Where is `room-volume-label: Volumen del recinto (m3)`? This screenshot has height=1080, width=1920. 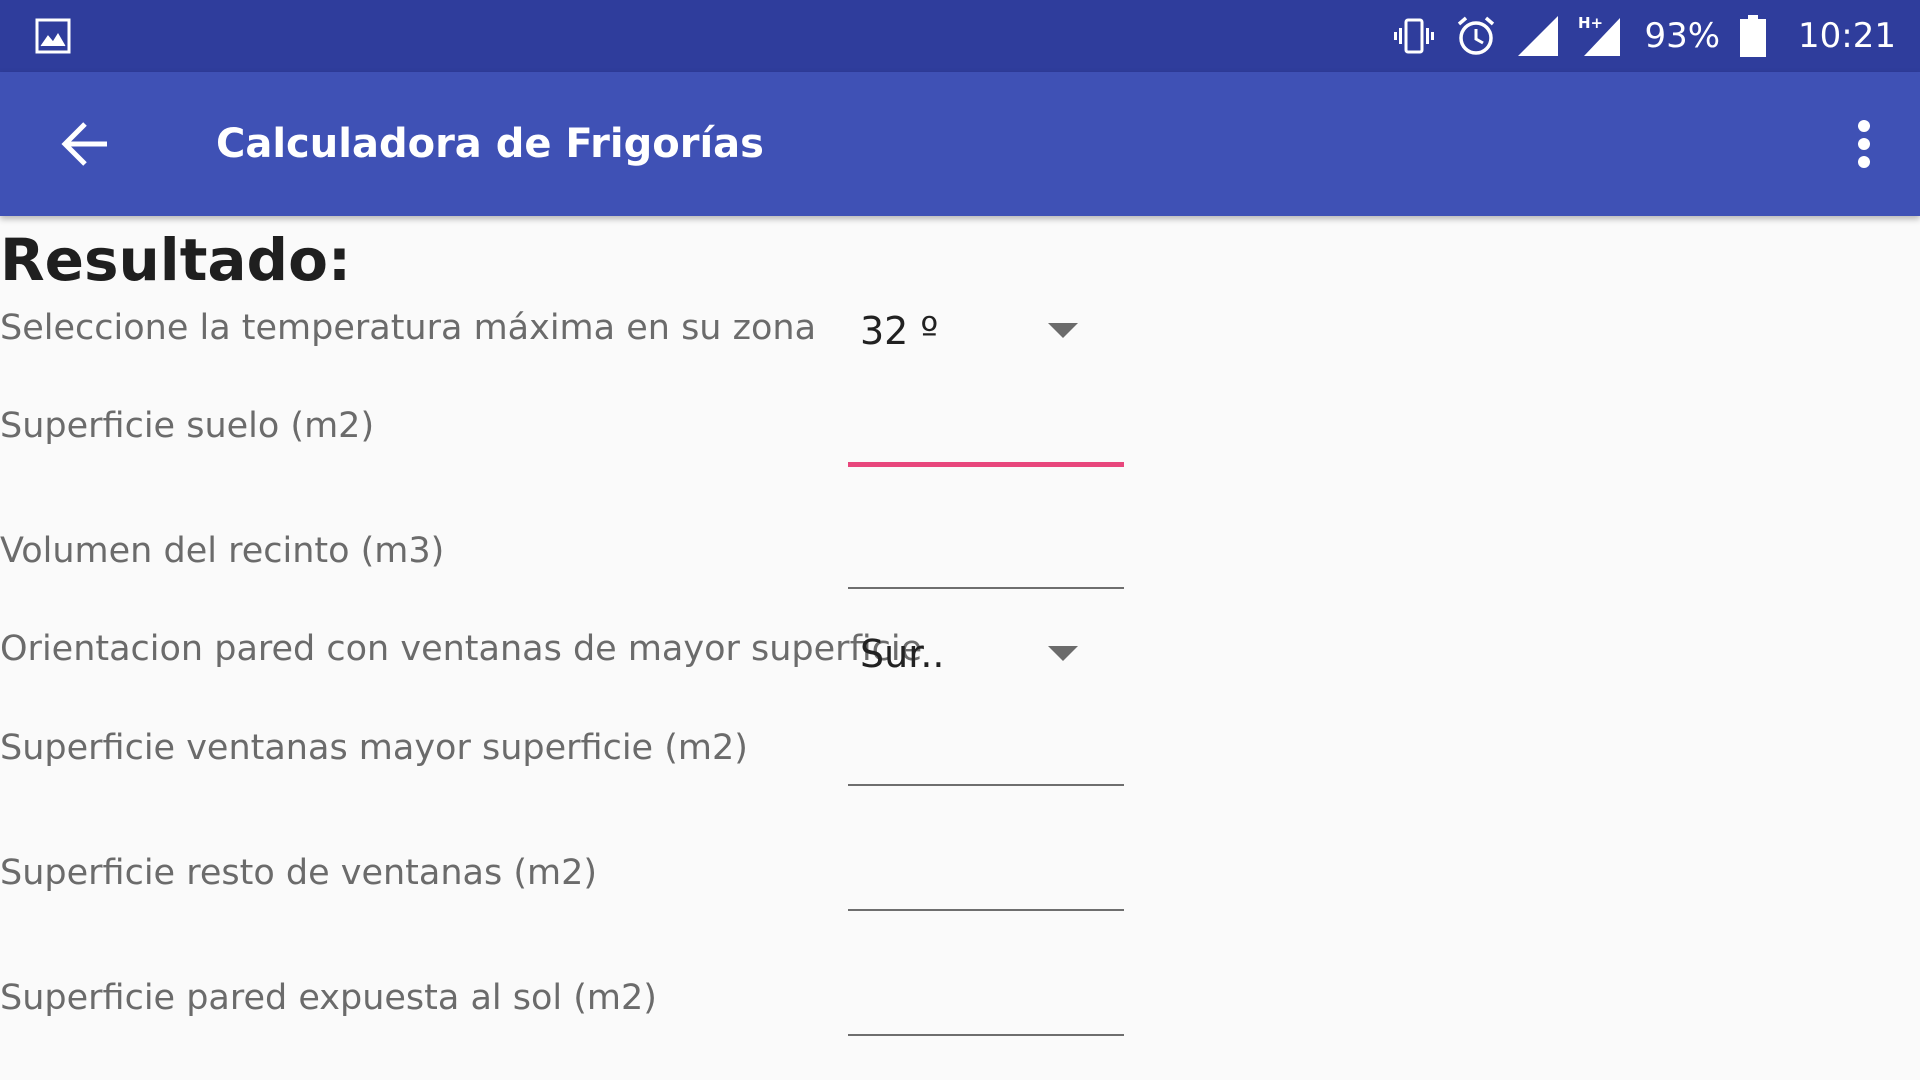
room-volume-label: Volumen del recinto (m3) is located at coordinates (222, 551).